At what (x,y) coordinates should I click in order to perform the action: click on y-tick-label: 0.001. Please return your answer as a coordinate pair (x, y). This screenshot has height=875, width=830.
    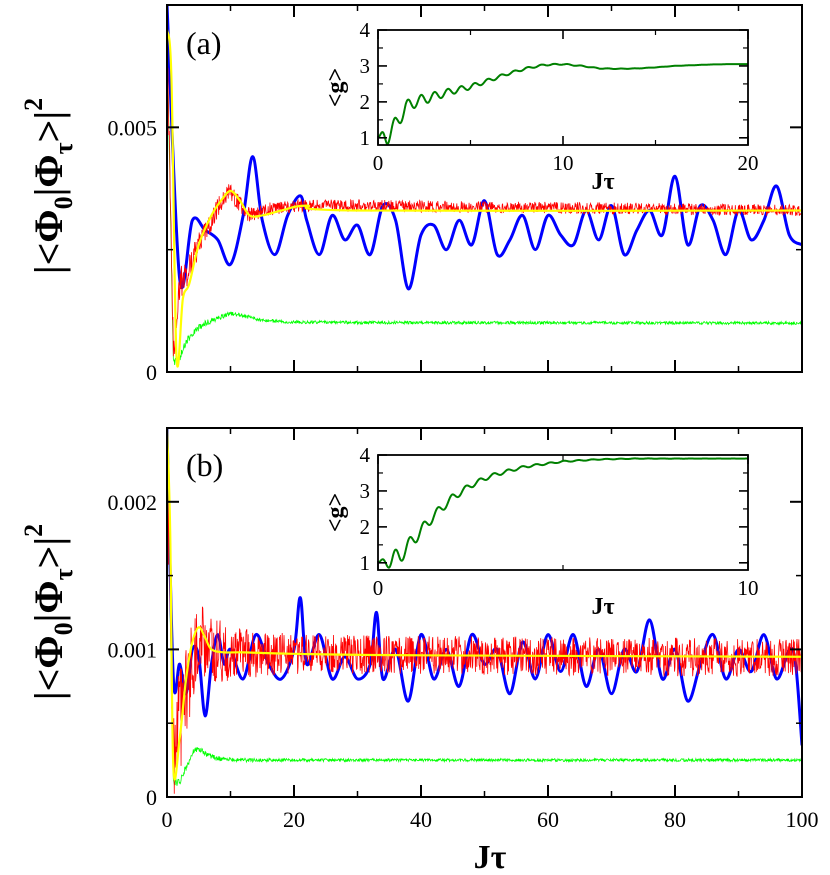
    Looking at the image, I should click on (133, 649).